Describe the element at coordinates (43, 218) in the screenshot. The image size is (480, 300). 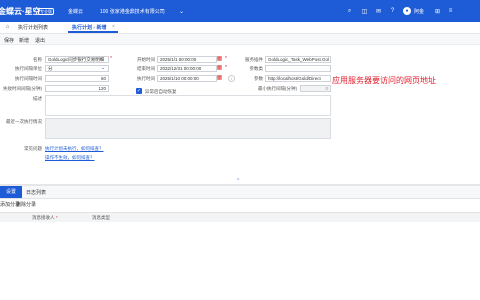
I see `col-receiver: 消息接收人` at that location.